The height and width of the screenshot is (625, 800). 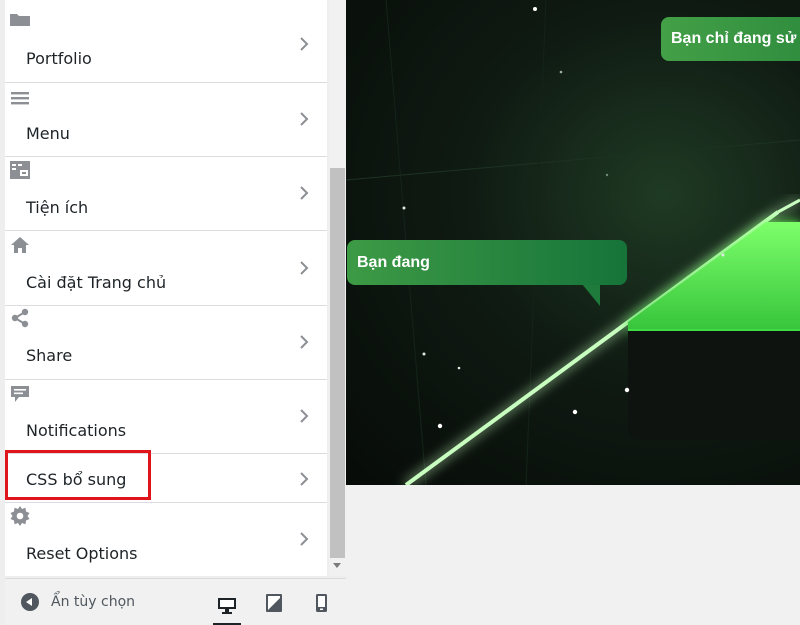 I want to click on section-label: Menu, so click(x=48, y=133).